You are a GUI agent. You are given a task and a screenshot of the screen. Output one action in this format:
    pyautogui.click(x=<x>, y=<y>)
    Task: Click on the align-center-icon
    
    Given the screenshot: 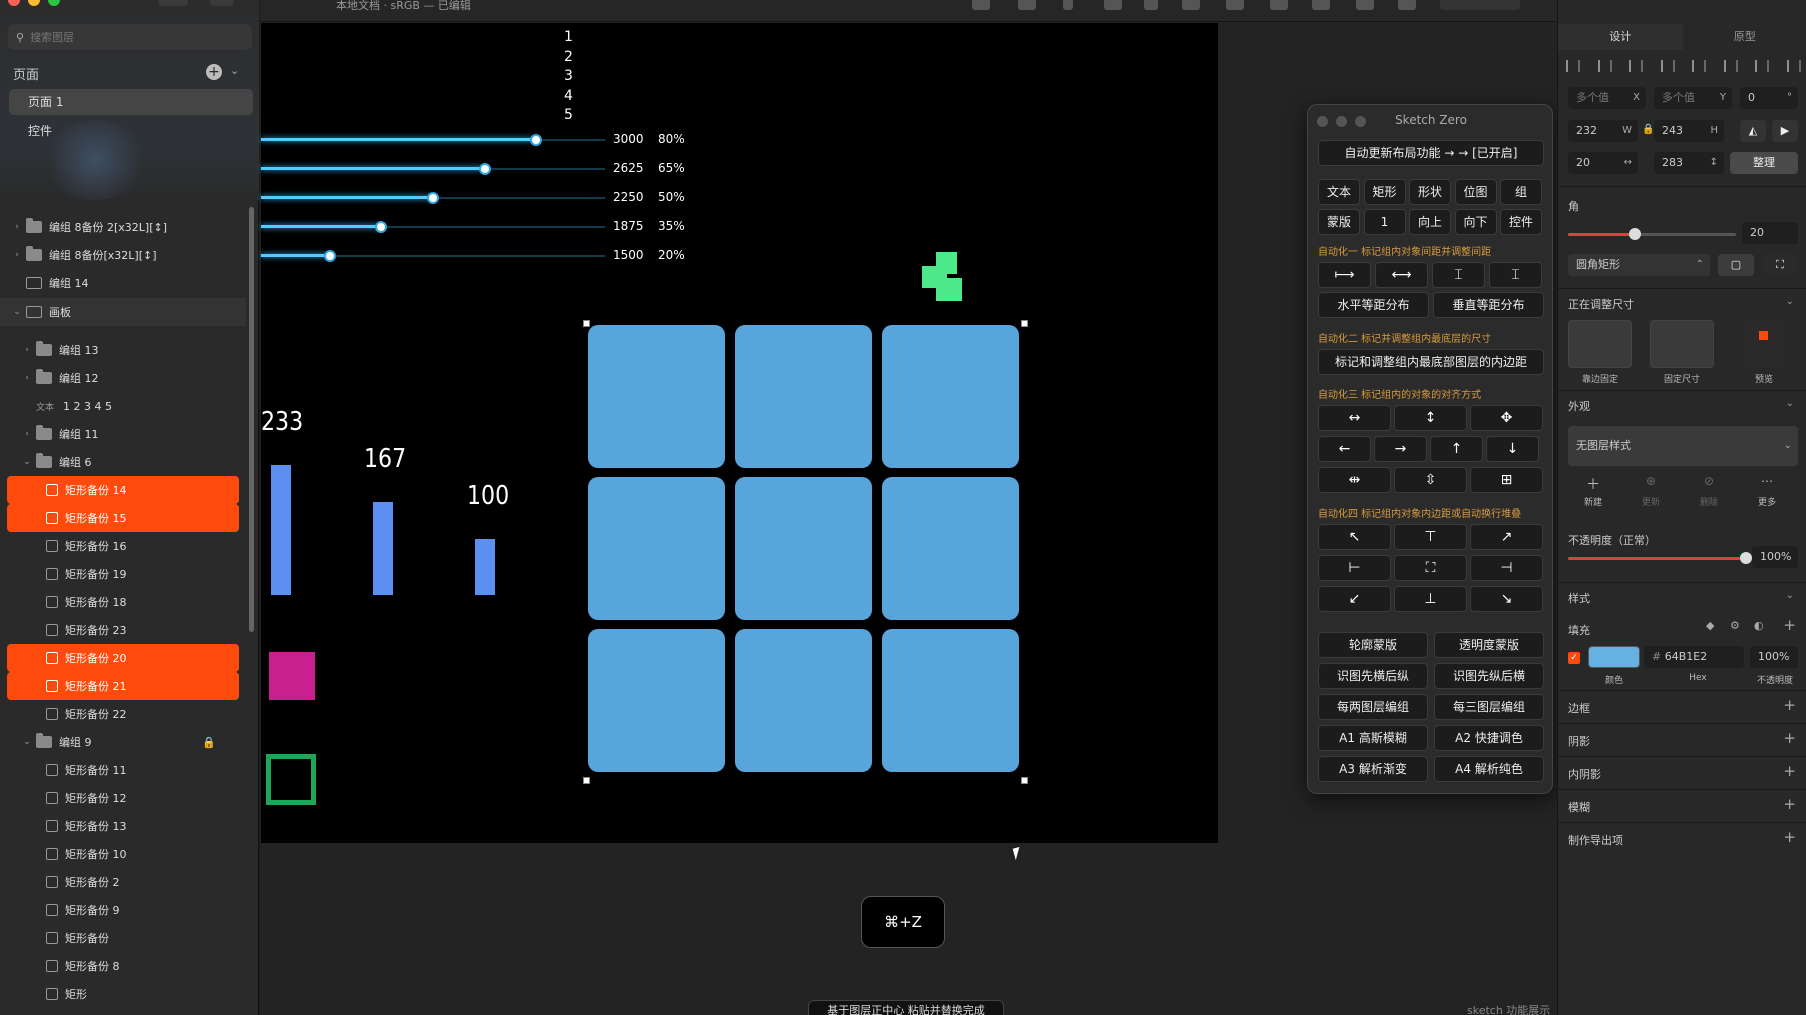 What is the action you would take?
    pyautogui.click(x=1667, y=66)
    